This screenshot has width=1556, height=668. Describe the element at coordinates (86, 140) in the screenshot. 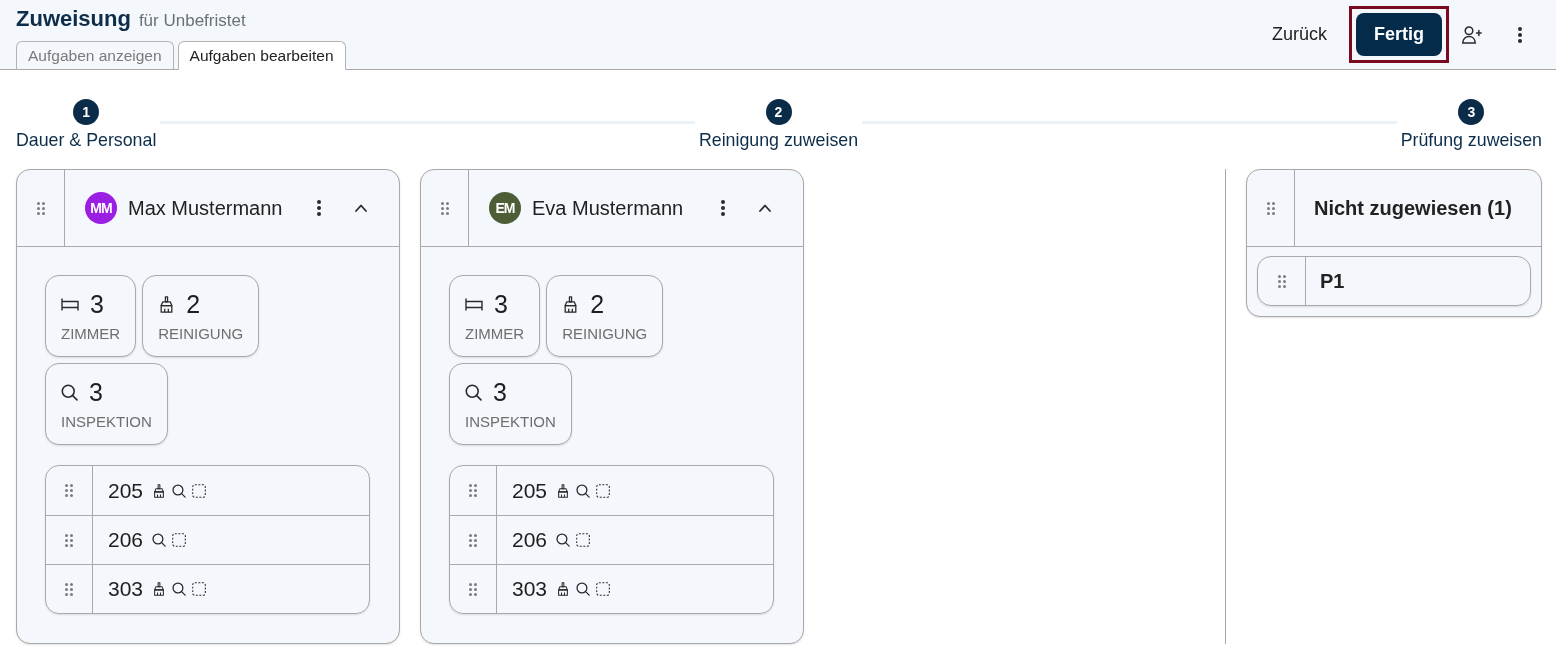

I see `step-label: Dauer & Personal` at that location.